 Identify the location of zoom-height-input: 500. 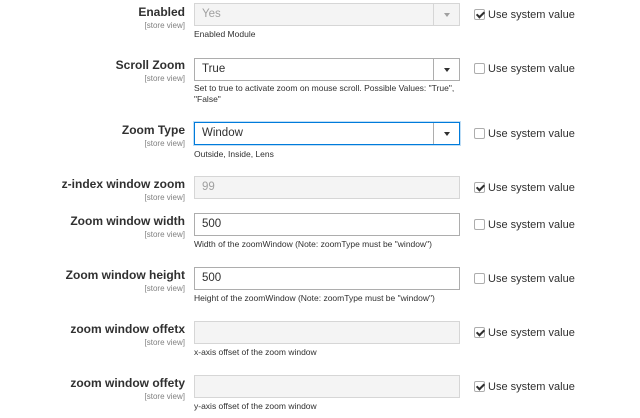
(327, 278).